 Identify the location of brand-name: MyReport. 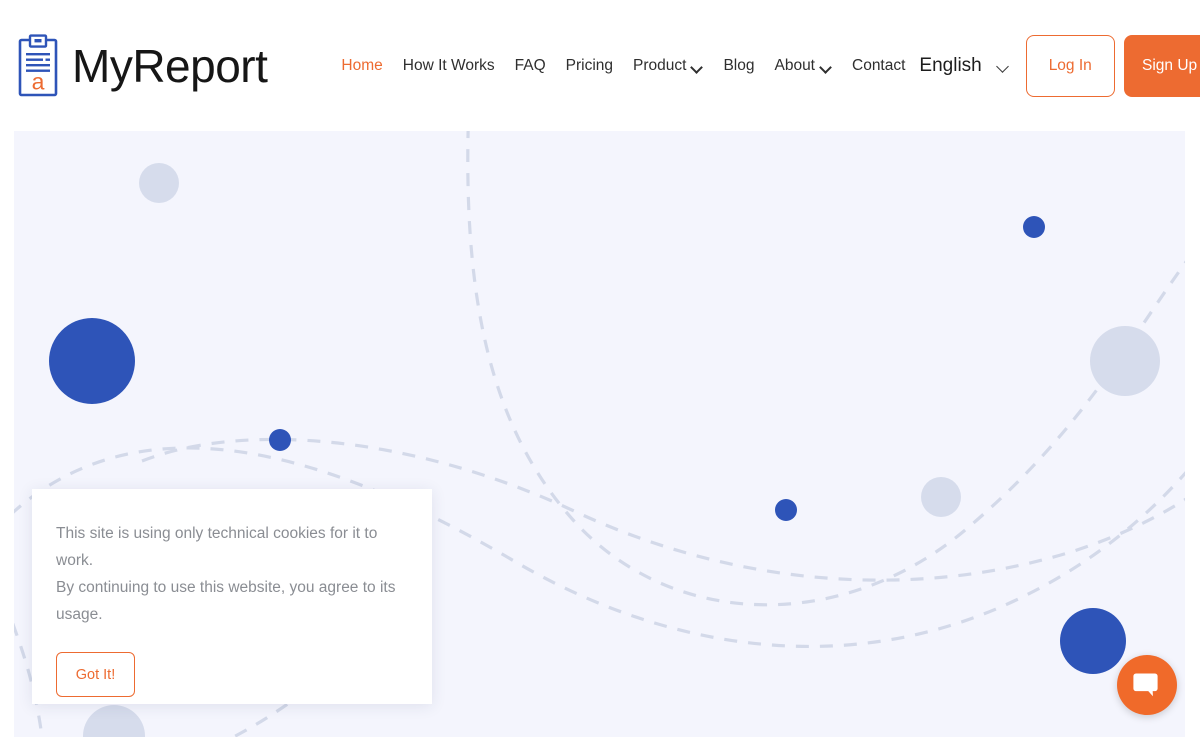
(170, 65).